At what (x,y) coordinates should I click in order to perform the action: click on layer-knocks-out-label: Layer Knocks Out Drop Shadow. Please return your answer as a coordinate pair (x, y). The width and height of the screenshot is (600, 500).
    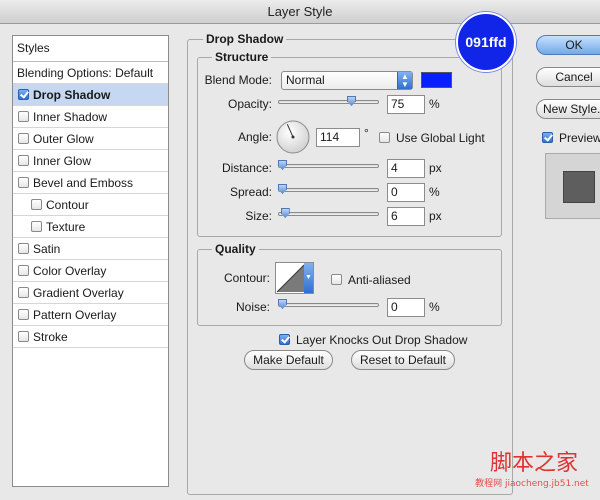
    Looking at the image, I should click on (382, 340).